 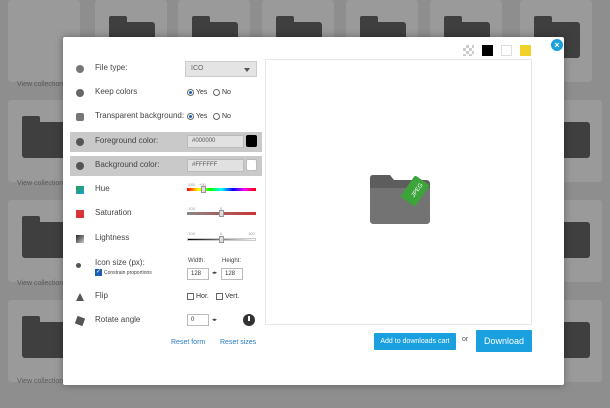 I want to click on black-swatch, so click(x=487, y=50).